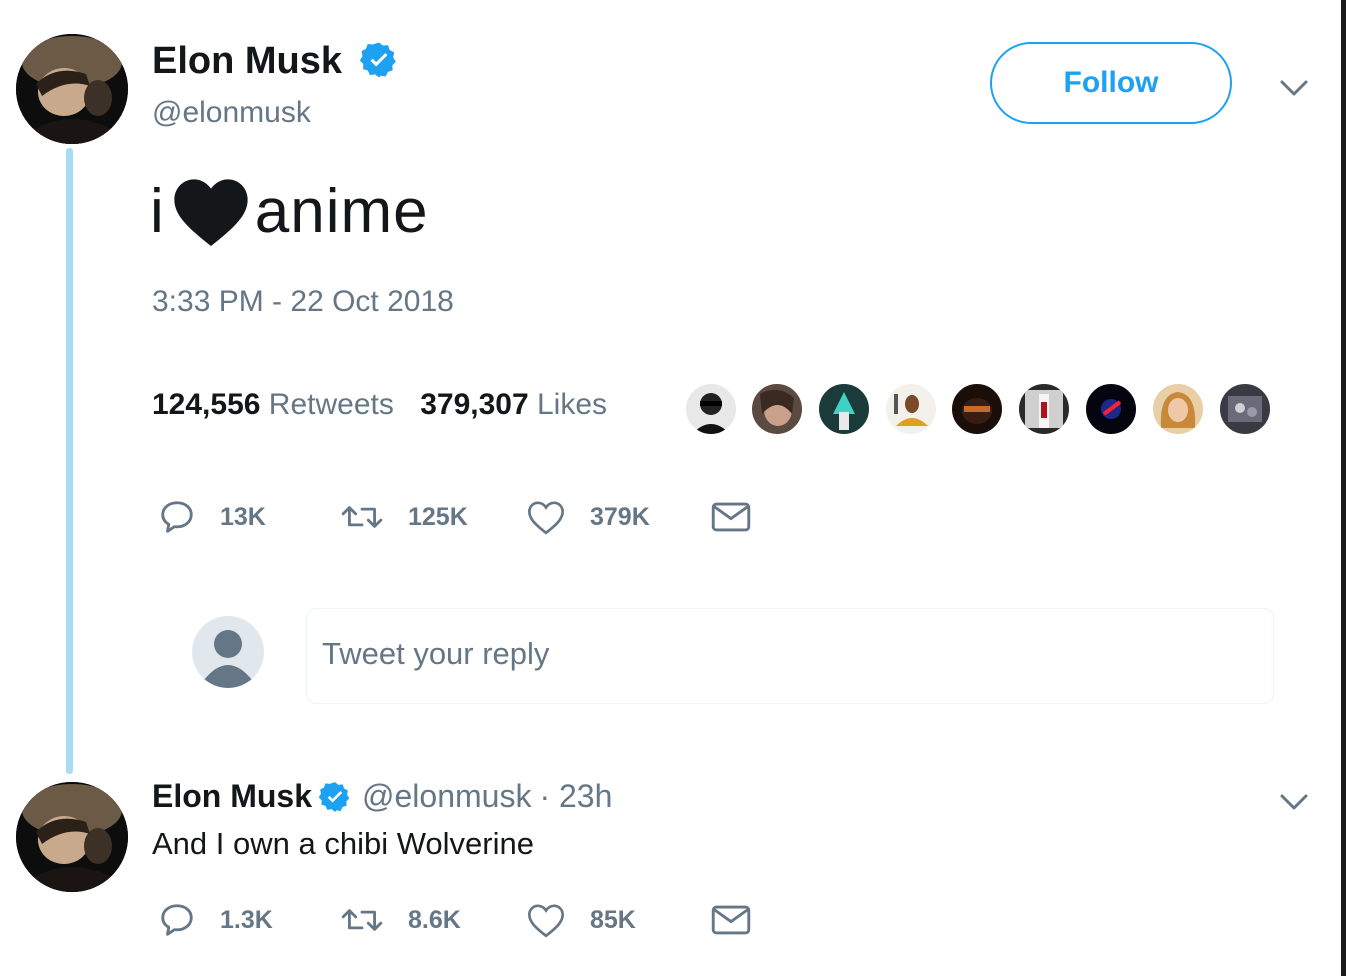 The height and width of the screenshot is (976, 1346). Describe the element at coordinates (157, 211) in the screenshot. I see `tweet-text-before: i` at that location.